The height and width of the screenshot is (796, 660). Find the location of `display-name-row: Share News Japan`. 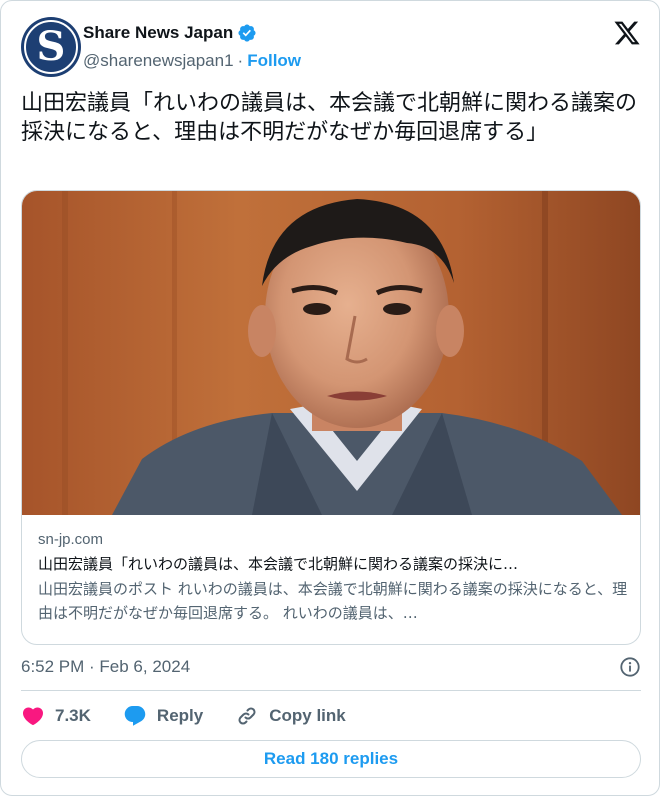

display-name-row: Share News Japan is located at coordinates (192, 33).